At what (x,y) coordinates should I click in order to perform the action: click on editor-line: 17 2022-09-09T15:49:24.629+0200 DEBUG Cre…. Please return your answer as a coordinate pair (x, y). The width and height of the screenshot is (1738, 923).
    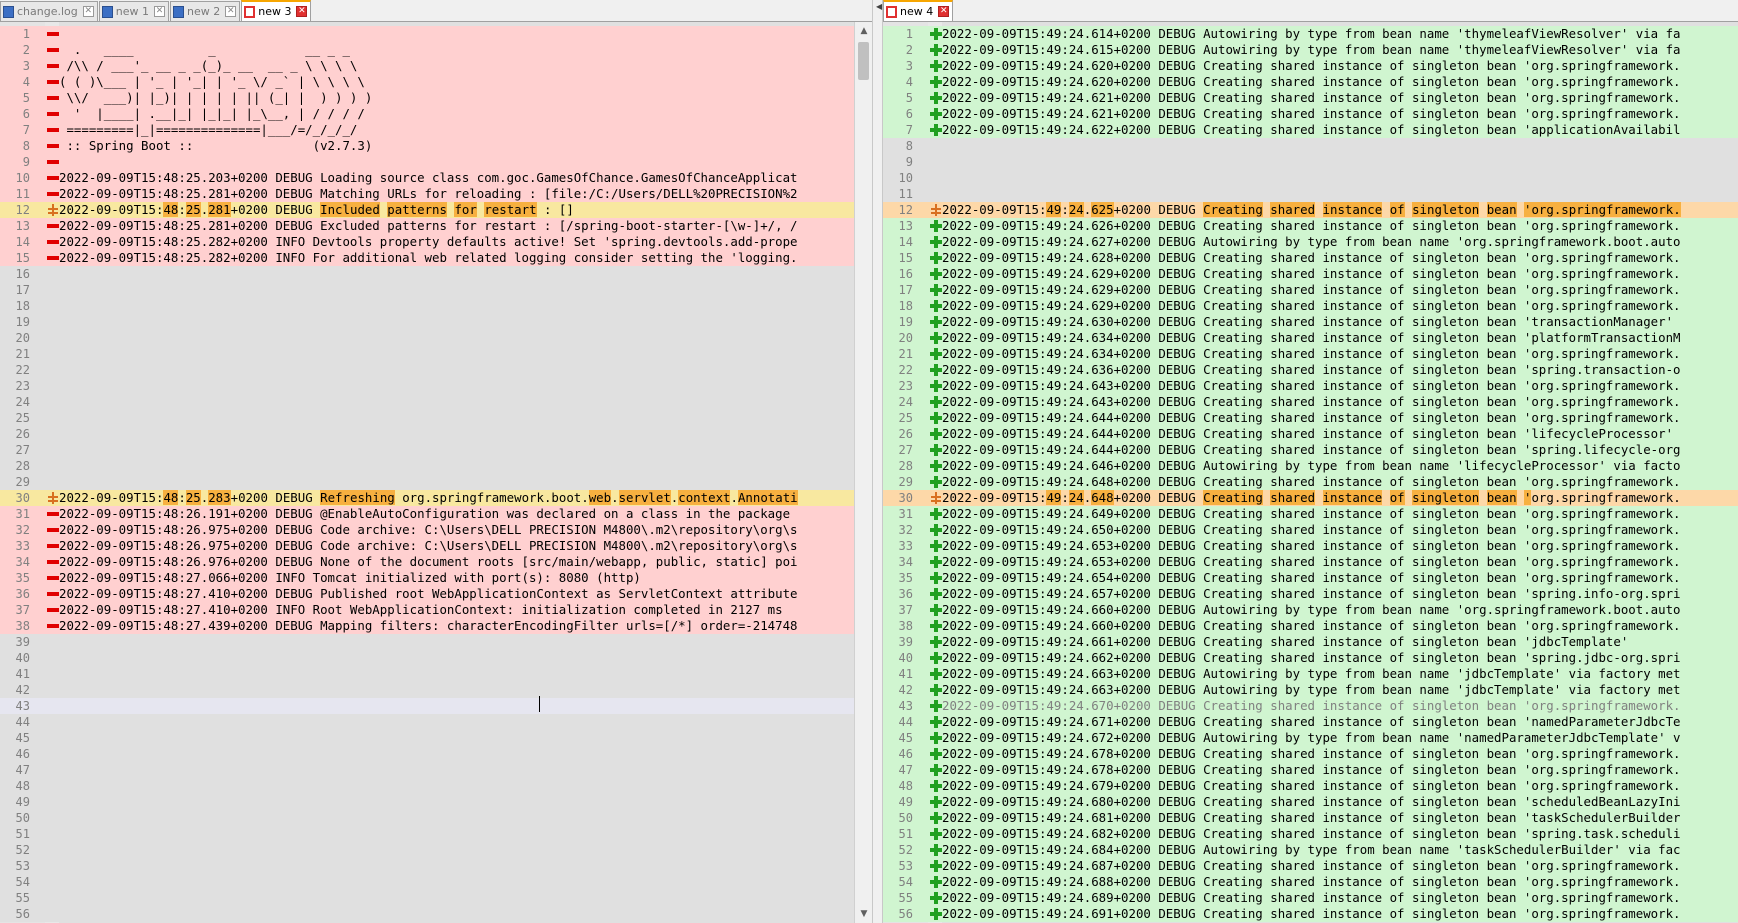
    Looking at the image, I should click on (1310, 290).